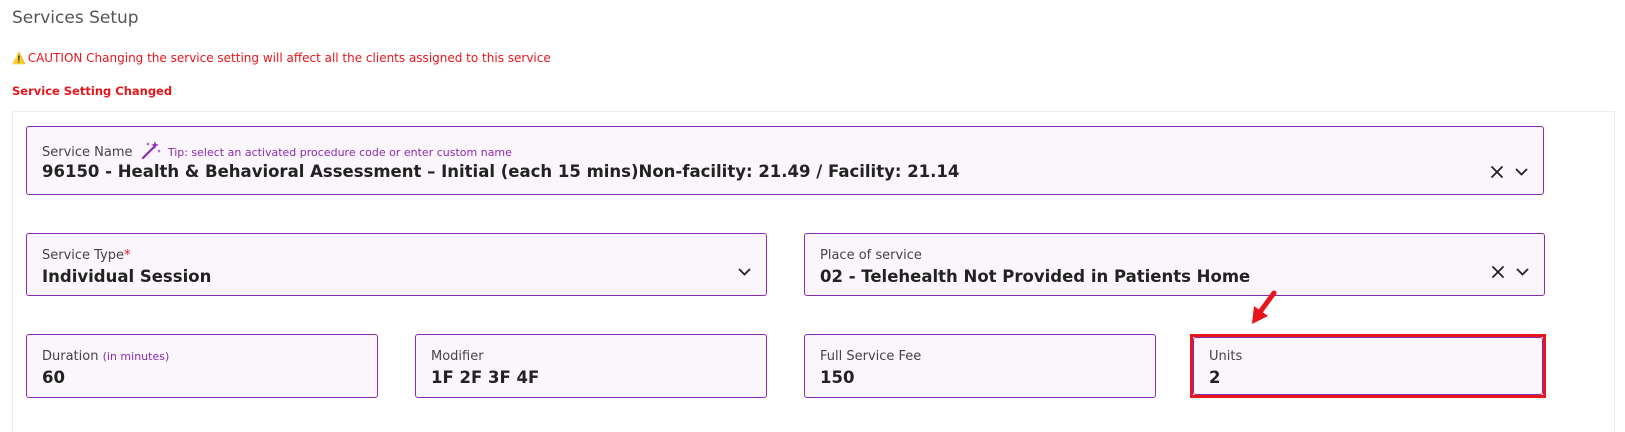 This screenshot has width=1625, height=432. Describe the element at coordinates (1265, 310) in the screenshot. I see `red-arrow-annotation` at that location.